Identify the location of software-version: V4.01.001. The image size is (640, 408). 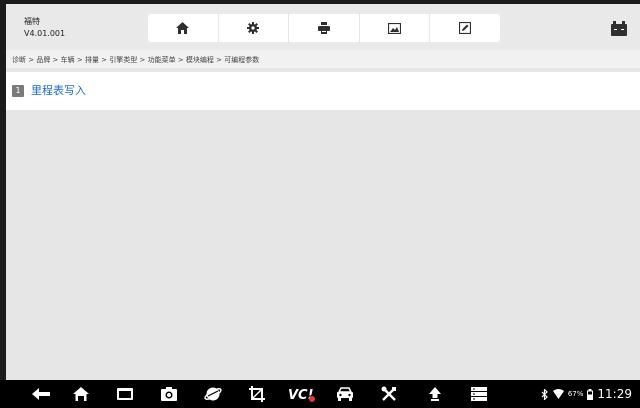
(45, 33).